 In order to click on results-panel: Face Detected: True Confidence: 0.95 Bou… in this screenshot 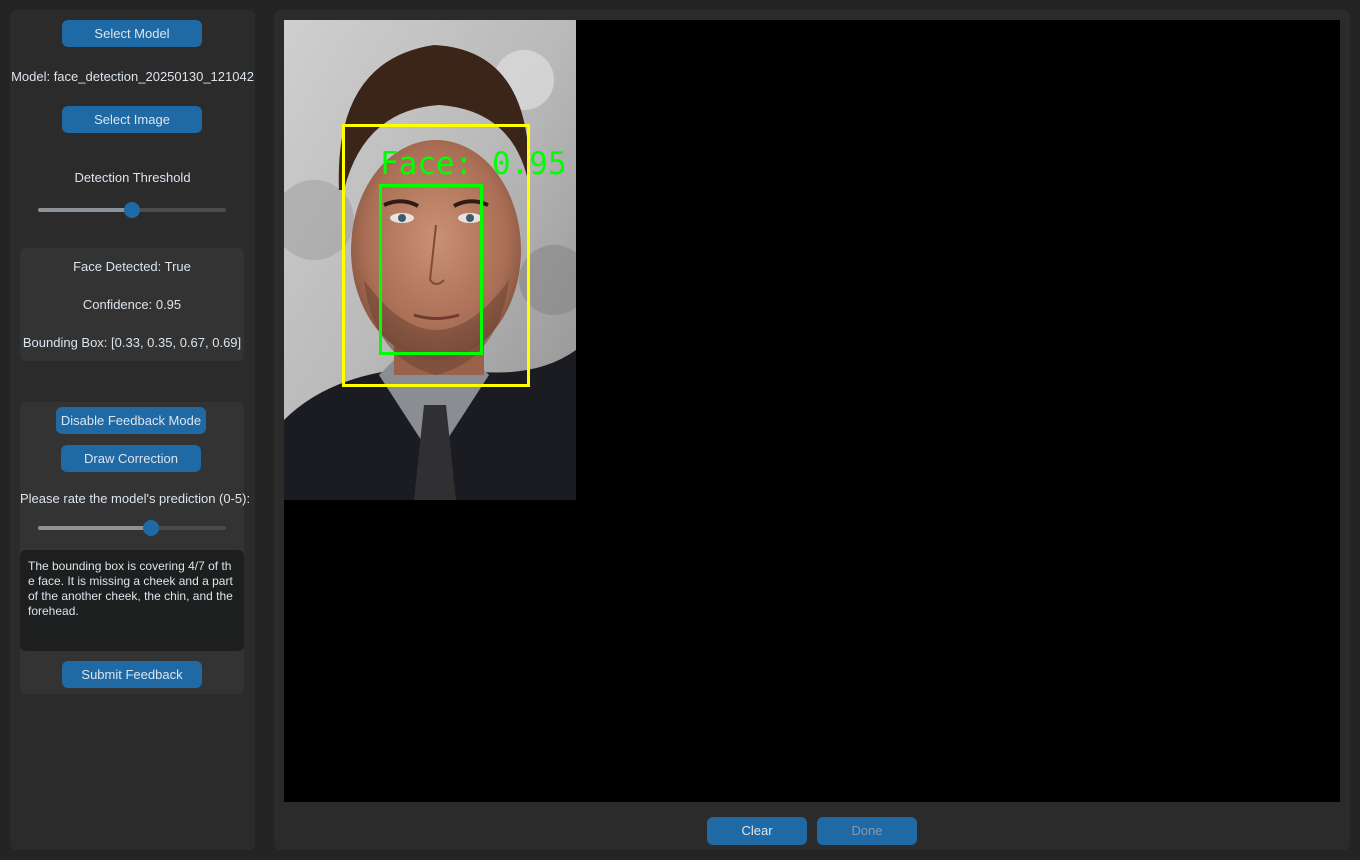, I will do `click(132, 304)`.